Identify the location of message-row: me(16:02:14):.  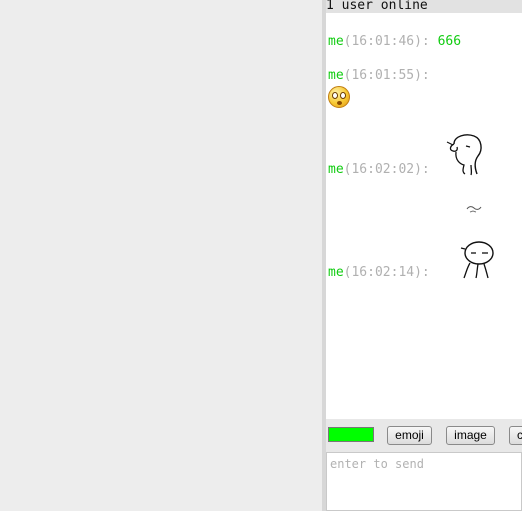
(379, 273).